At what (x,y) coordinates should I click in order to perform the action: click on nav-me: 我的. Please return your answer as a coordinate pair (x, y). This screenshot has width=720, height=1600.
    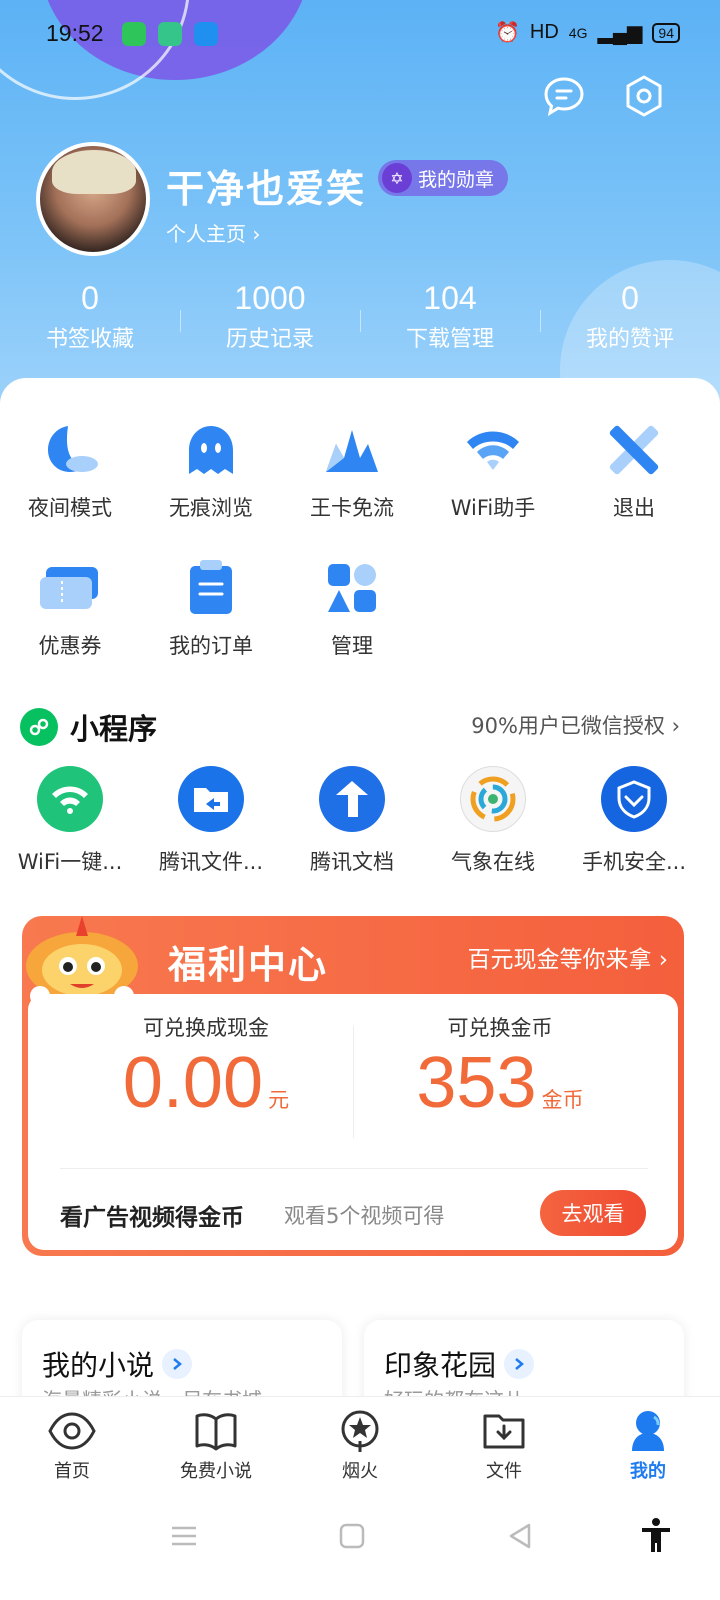
    Looking at the image, I should click on (648, 1441).